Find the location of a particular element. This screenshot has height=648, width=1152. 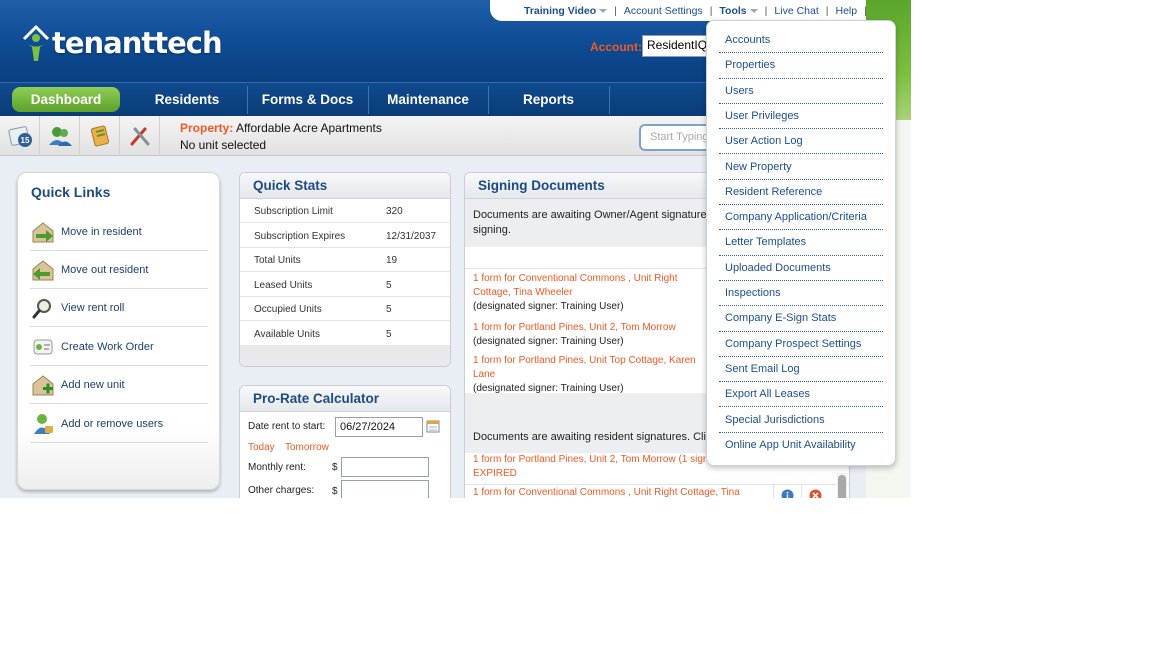

quick-link-add-unit: Add new unit is located at coordinates (119, 385).